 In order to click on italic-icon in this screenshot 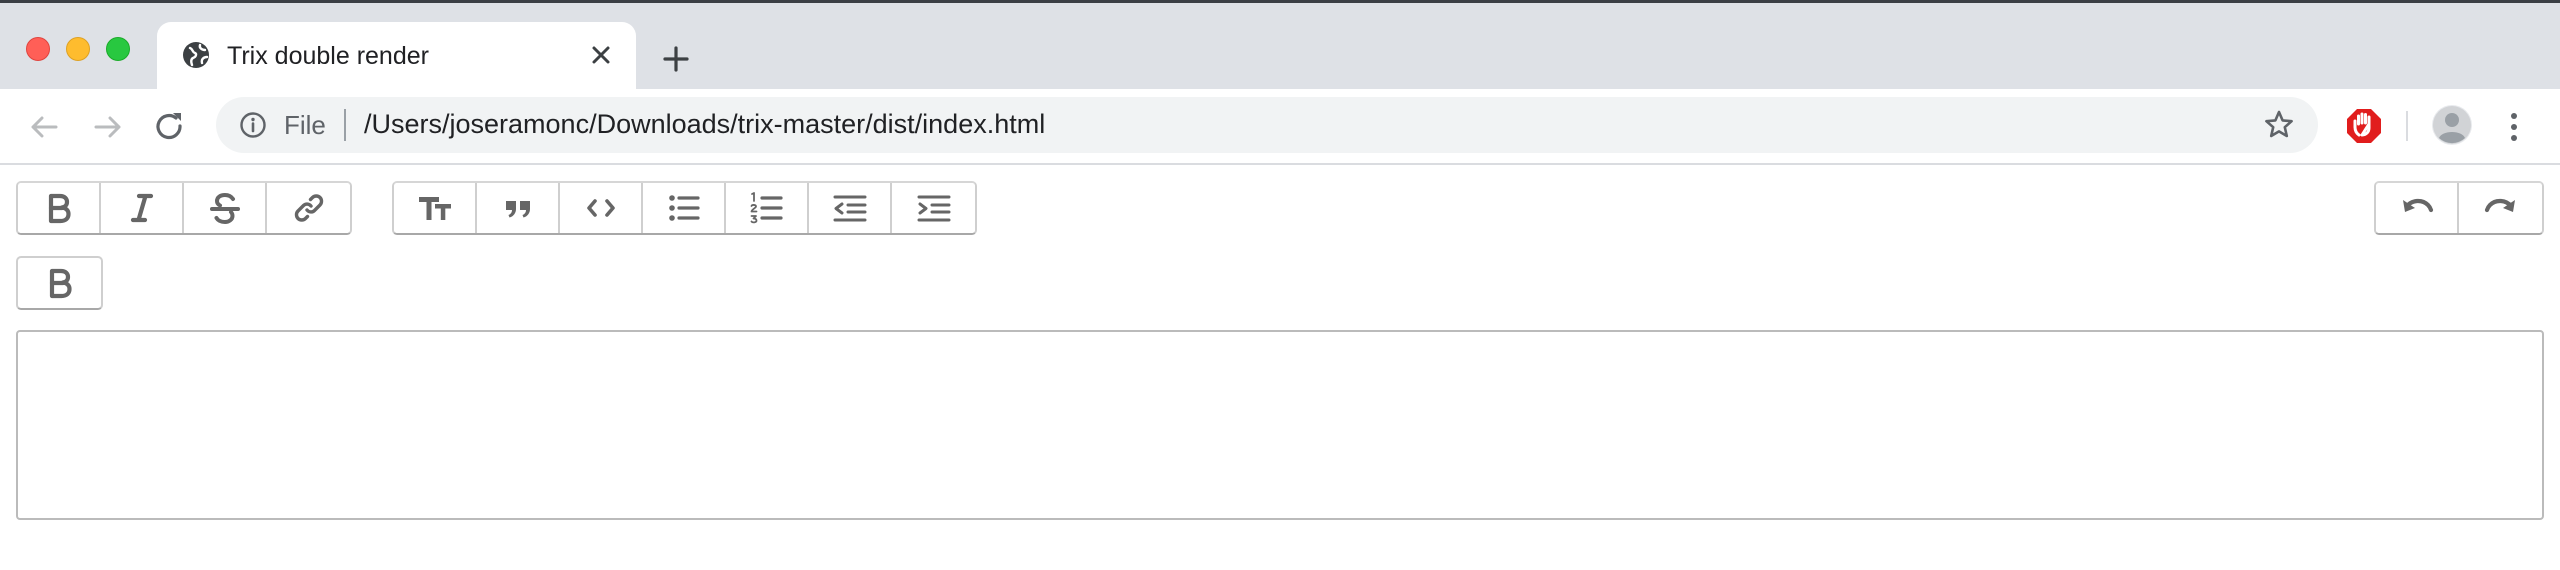, I will do `click(141, 208)`.